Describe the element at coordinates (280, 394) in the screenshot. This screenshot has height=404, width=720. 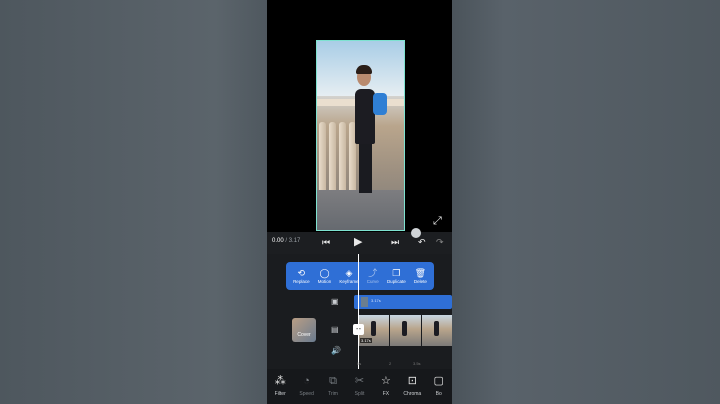
I see `filter-label: Filter` at that location.